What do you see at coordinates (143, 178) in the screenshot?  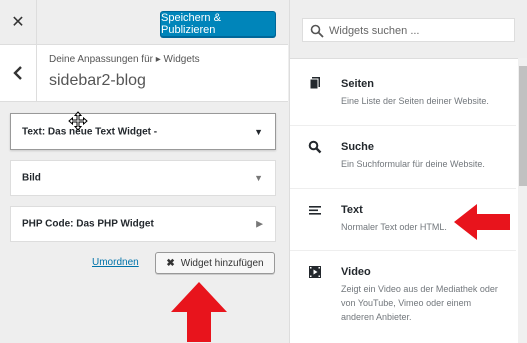 I see `widget-image: Bild ▼` at bounding box center [143, 178].